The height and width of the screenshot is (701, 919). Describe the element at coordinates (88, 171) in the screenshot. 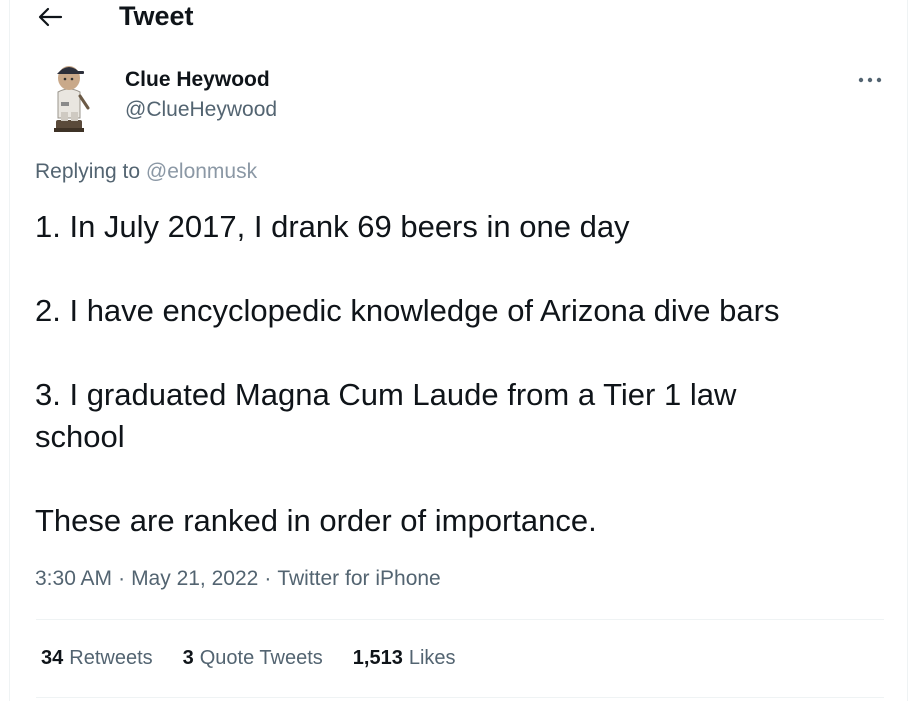

I see `replying-to-label: Replying to` at that location.